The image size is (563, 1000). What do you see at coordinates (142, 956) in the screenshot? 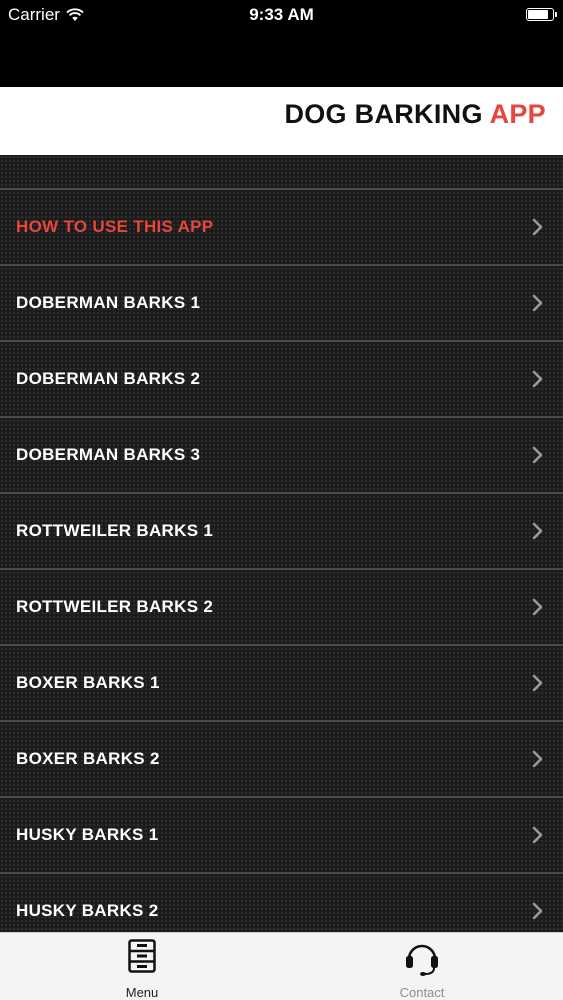
I see `file-cabinet-icon` at bounding box center [142, 956].